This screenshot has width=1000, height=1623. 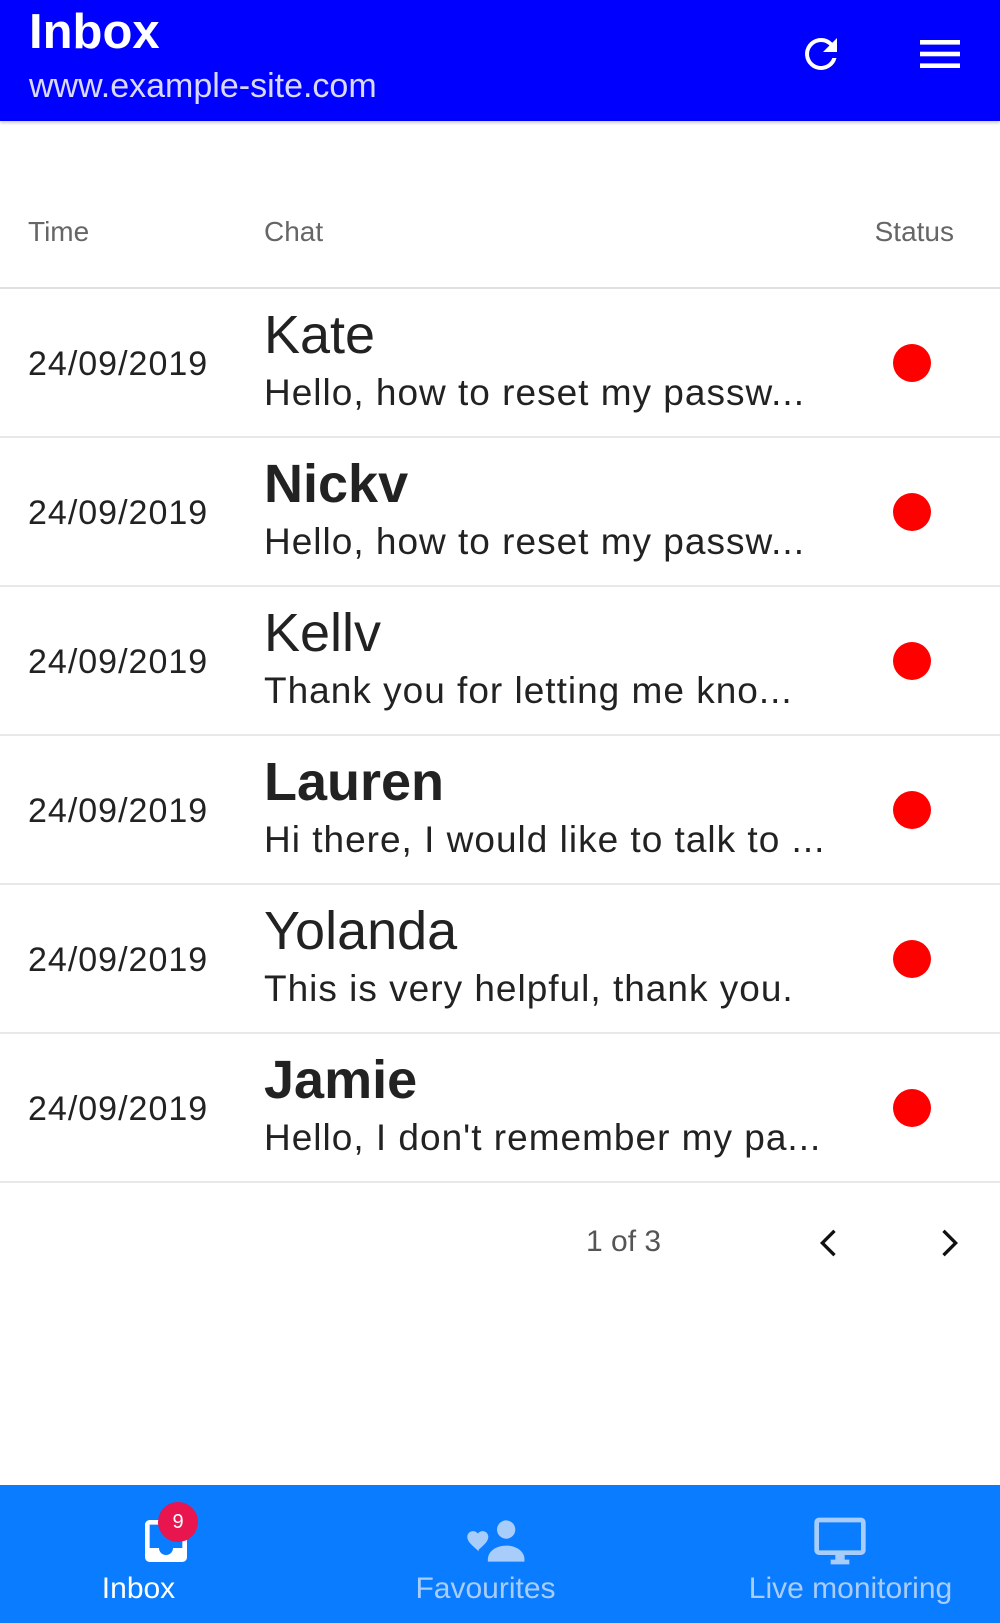 I want to click on row-contact-name: Kellv, so click(x=323, y=633).